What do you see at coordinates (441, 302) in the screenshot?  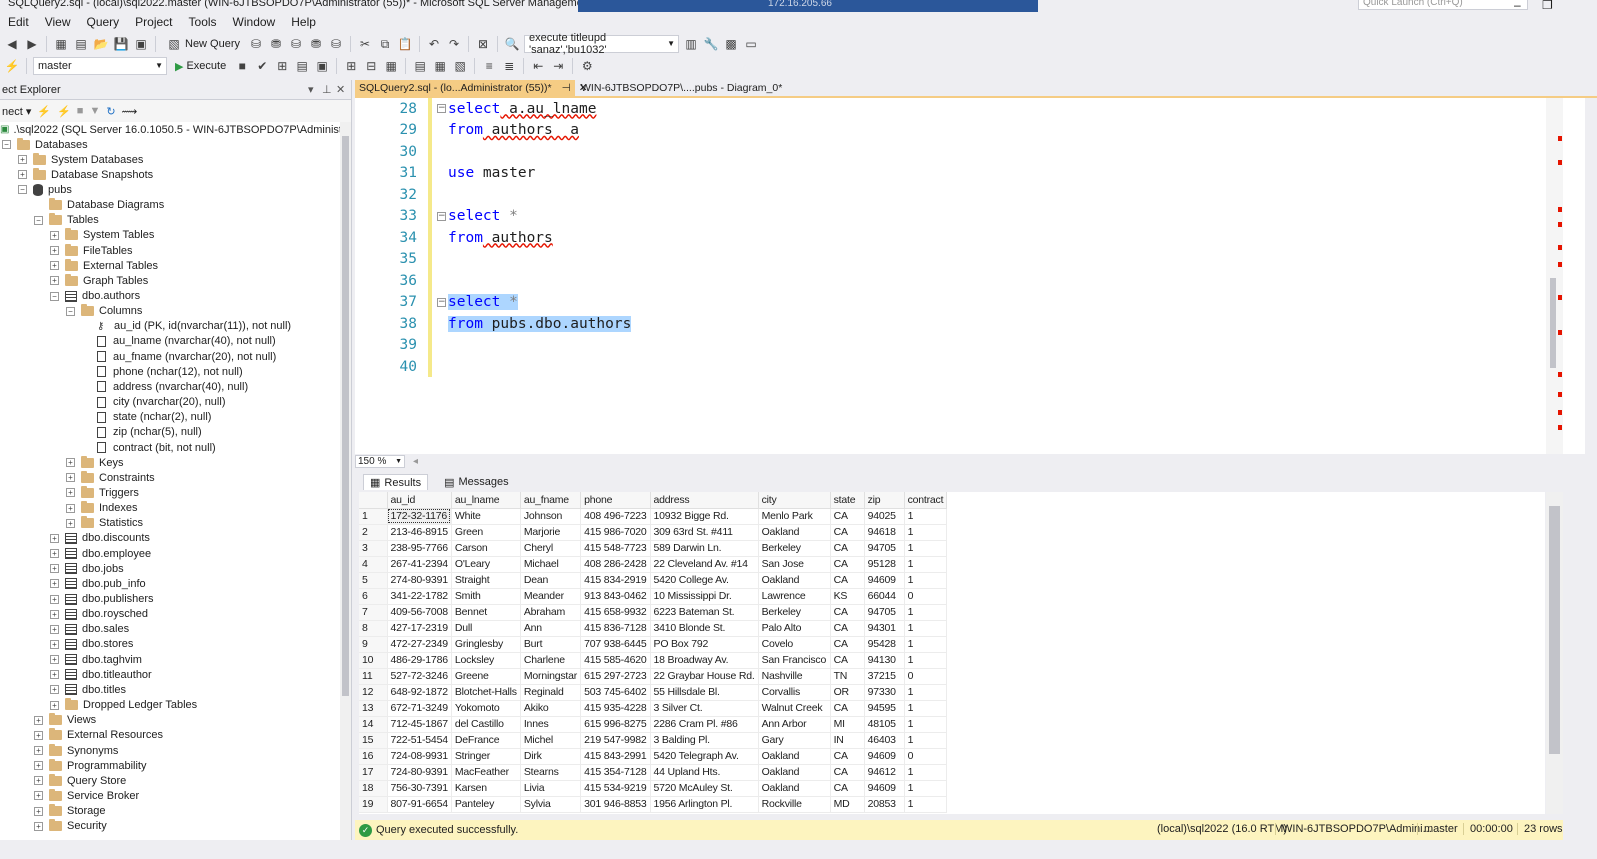 I see `collapse-region-icon: −` at bounding box center [441, 302].